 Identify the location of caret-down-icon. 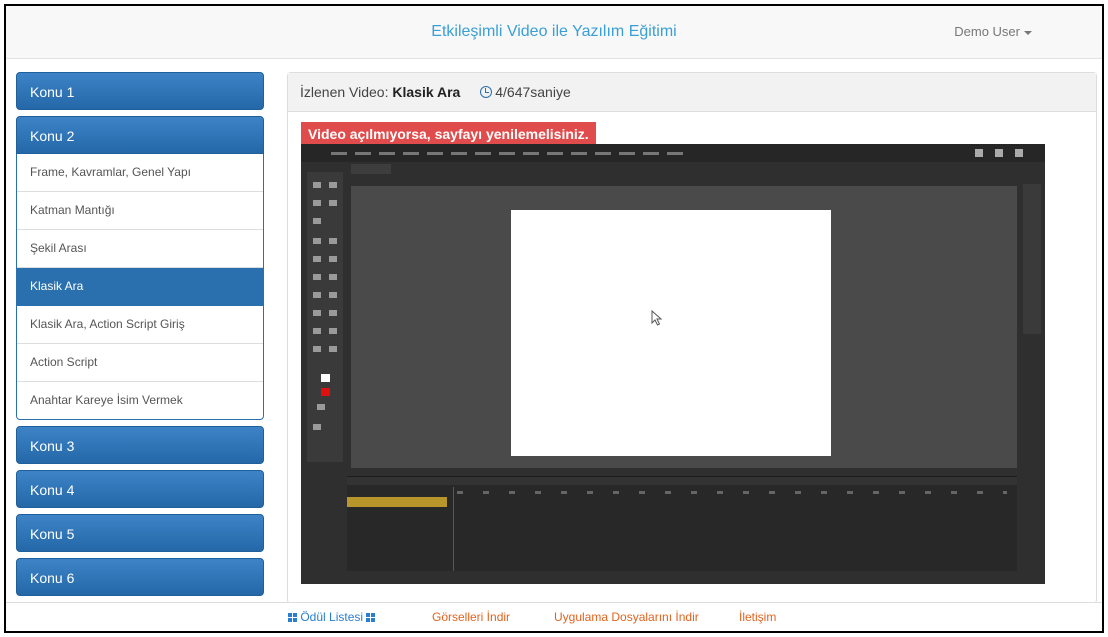
(1028, 32).